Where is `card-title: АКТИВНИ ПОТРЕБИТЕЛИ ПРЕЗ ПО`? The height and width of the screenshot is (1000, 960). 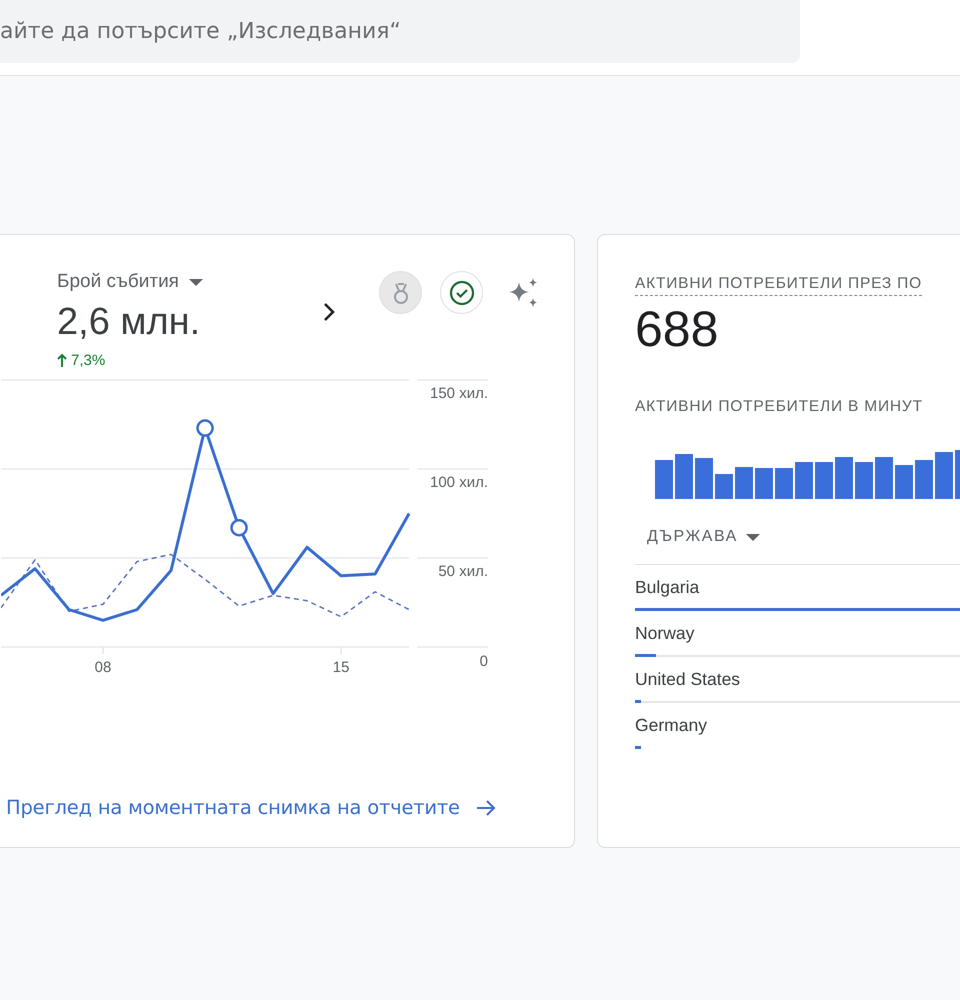 card-title: АКТИВНИ ПОТРЕБИТЕЛИ ПРЕЗ ПО is located at coordinates (778, 285).